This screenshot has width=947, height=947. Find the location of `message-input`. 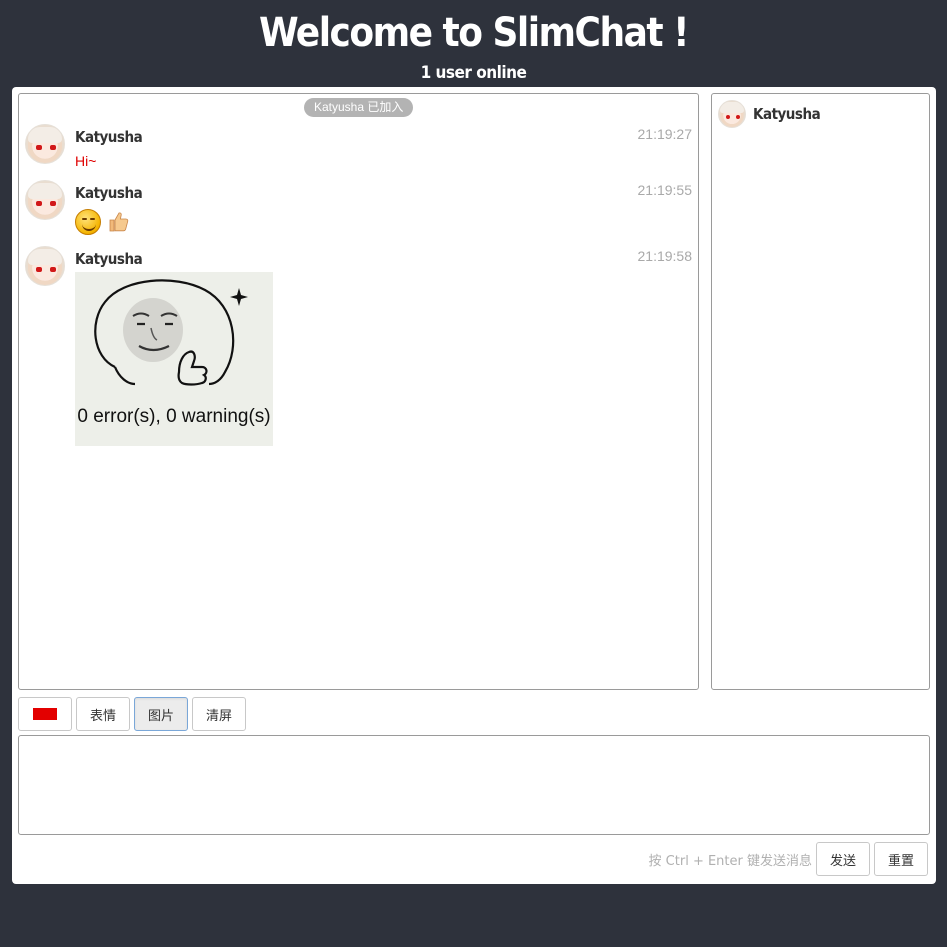

message-input is located at coordinates (474, 785).